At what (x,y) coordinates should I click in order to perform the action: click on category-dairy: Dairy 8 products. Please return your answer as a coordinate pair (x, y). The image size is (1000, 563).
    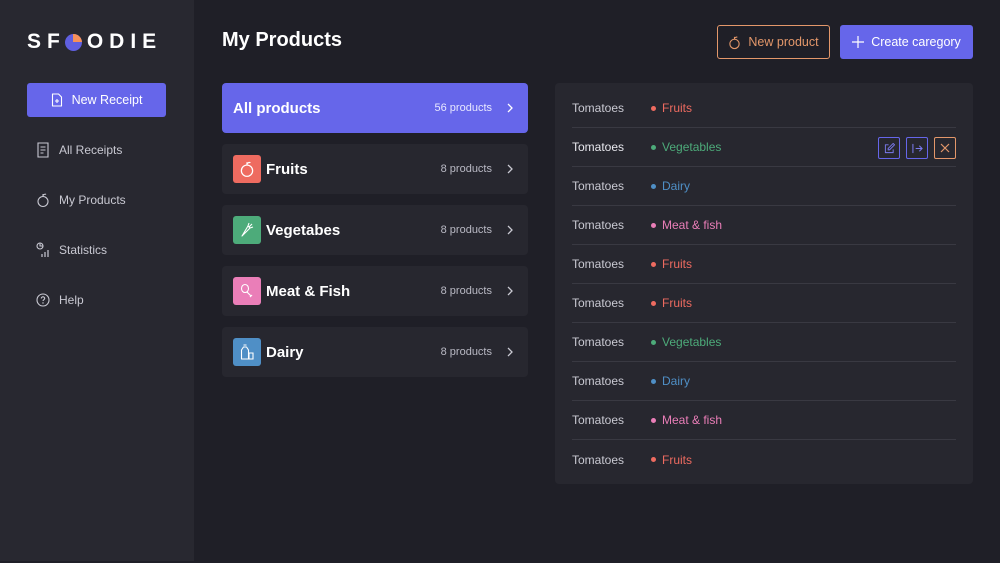
    Looking at the image, I should click on (375, 352).